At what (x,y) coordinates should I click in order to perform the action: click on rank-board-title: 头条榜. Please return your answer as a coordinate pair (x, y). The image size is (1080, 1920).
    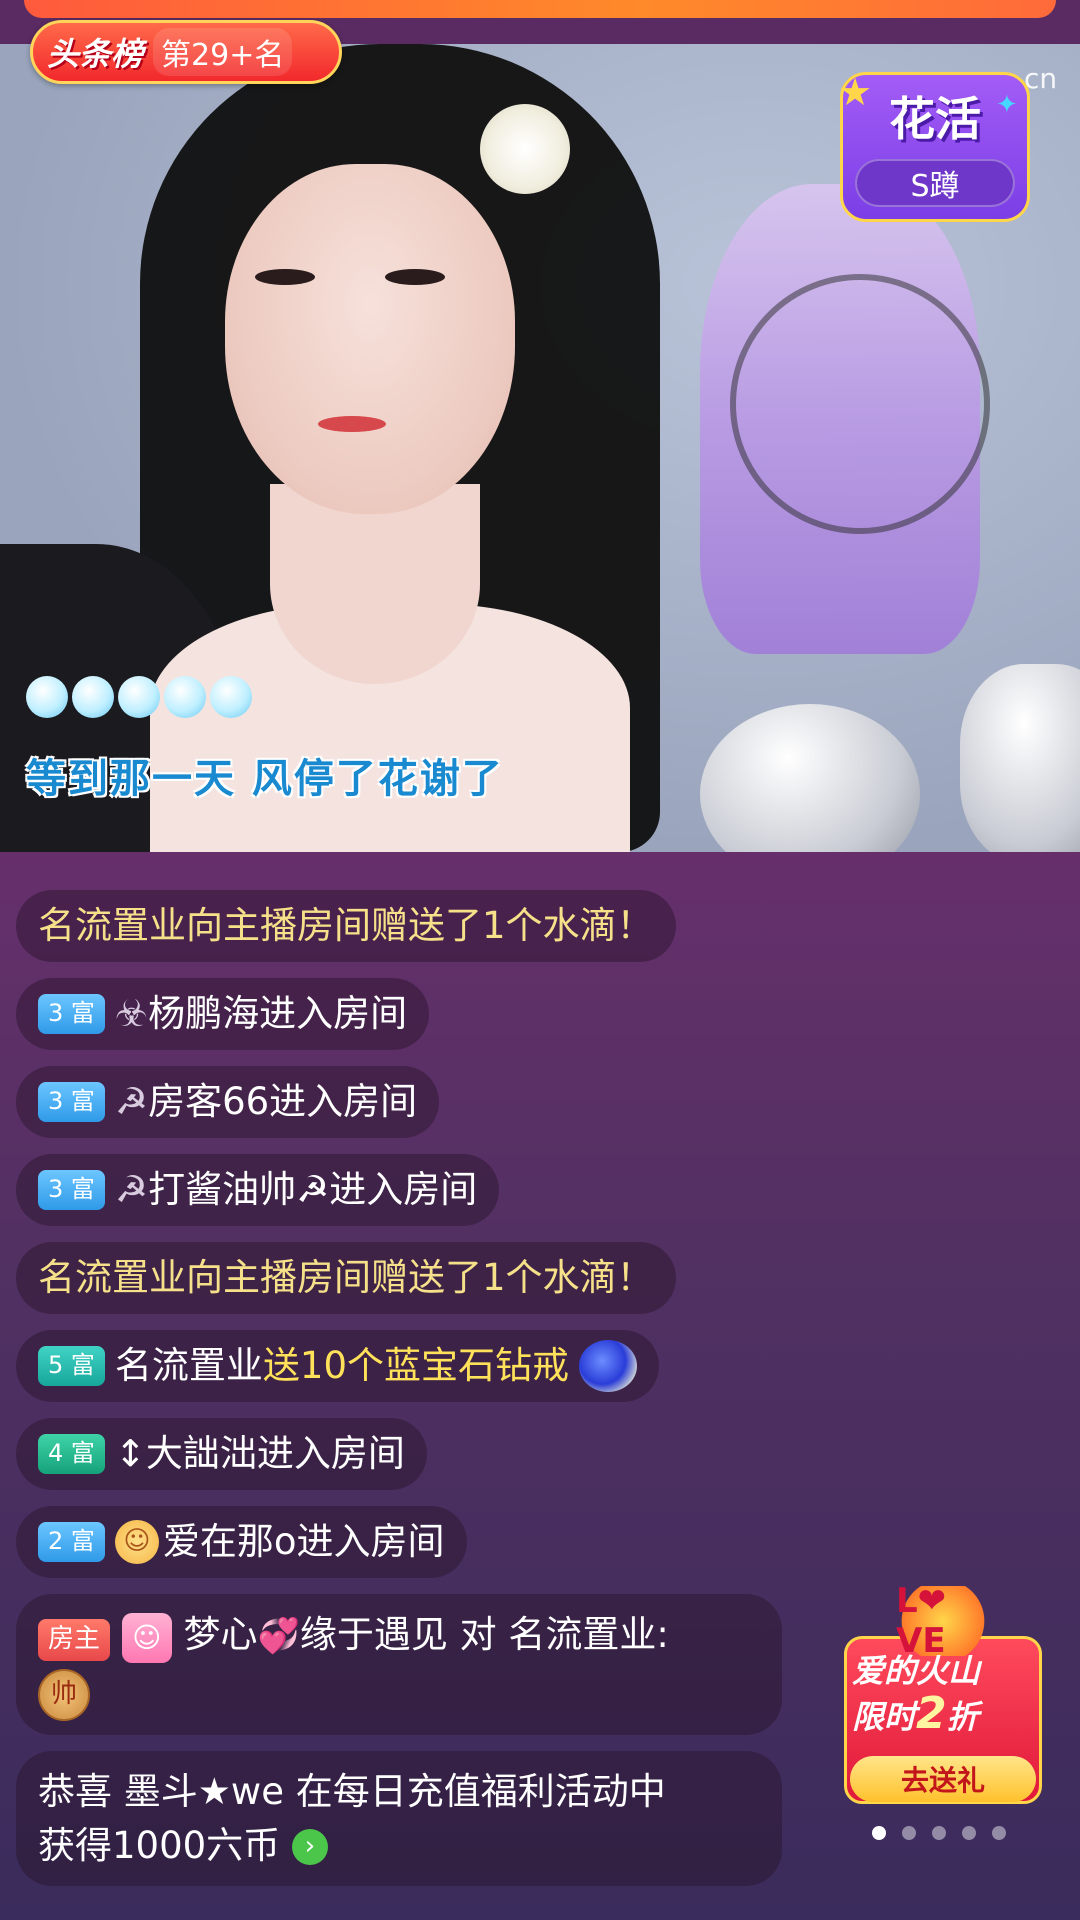
    Looking at the image, I should click on (95, 54).